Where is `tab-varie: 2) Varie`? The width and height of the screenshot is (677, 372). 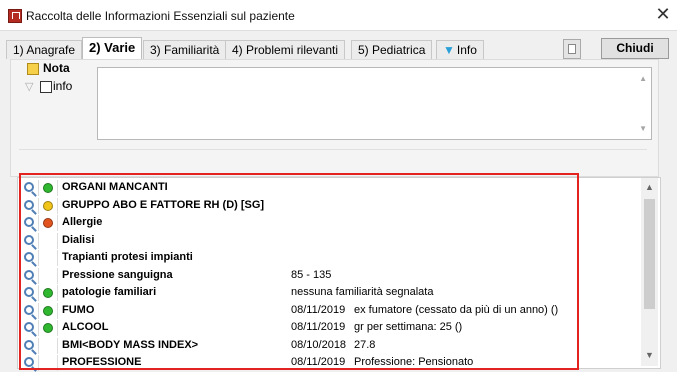
tab-varie: 2) Varie is located at coordinates (112, 48).